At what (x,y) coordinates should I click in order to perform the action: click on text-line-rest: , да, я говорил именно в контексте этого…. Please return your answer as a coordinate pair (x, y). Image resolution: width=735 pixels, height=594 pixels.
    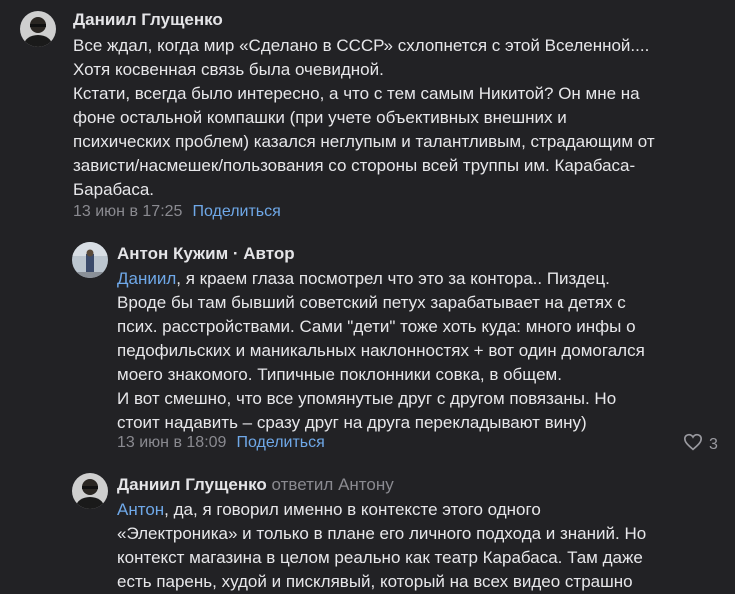
    Looking at the image, I should click on (352, 509).